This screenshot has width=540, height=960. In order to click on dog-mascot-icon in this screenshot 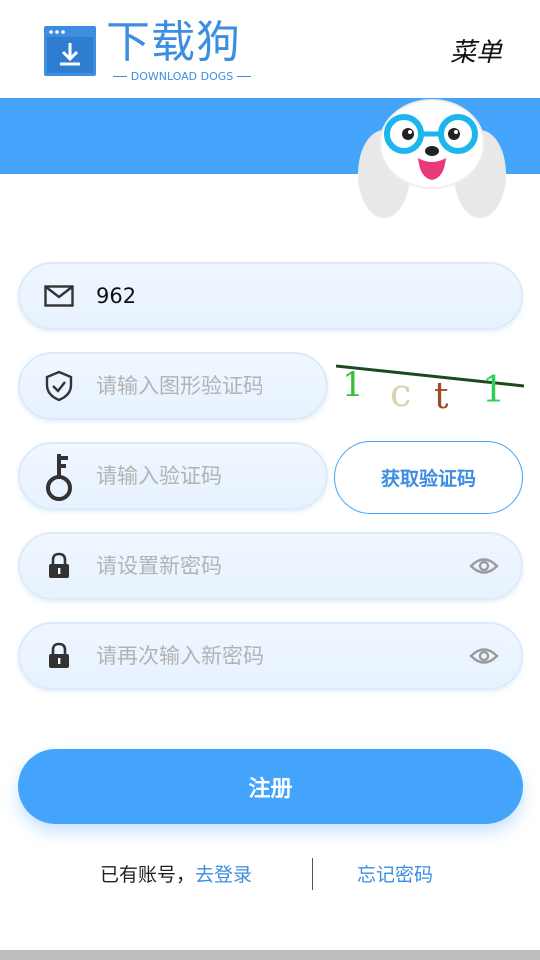, I will do `click(432, 158)`.